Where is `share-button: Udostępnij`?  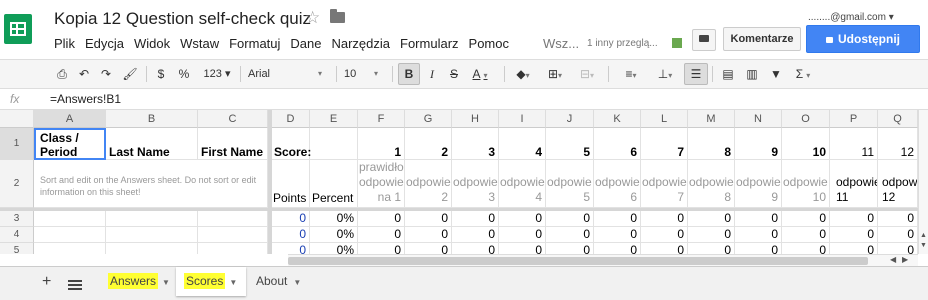 share-button: Udostępnij is located at coordinates (863, 39).